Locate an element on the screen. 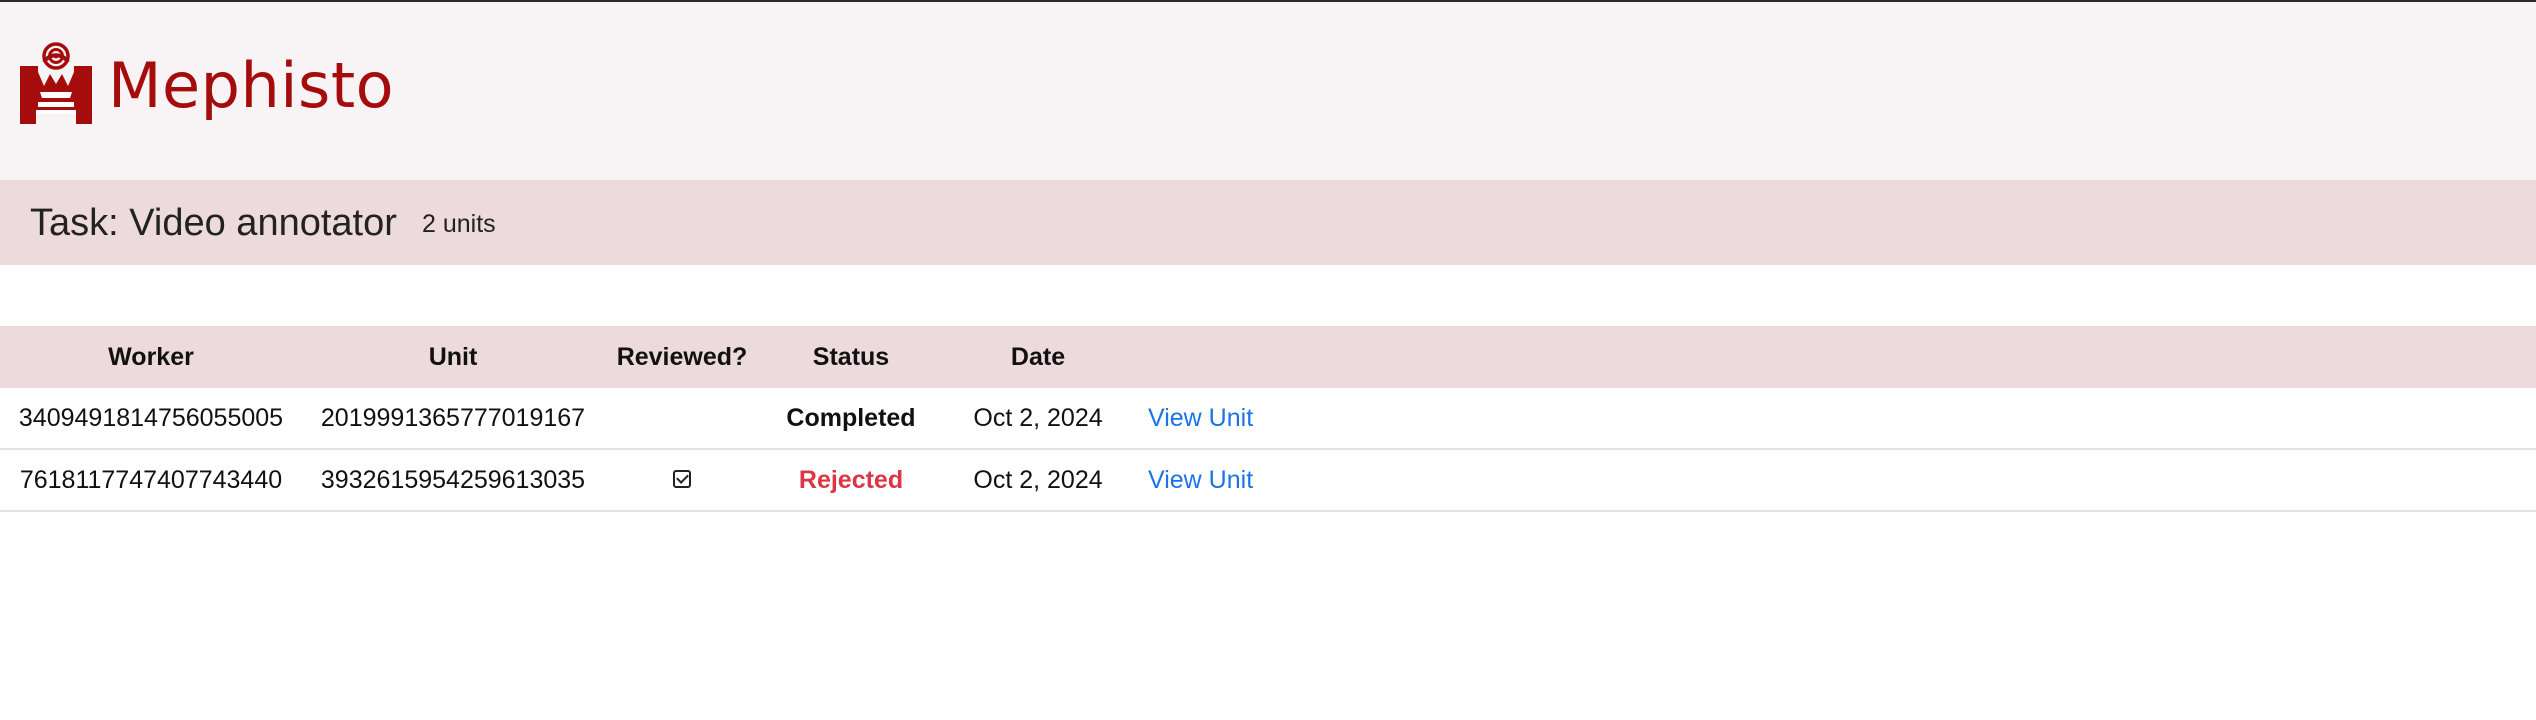  column-header-unit: Unit is located at coordinates (453, 357).